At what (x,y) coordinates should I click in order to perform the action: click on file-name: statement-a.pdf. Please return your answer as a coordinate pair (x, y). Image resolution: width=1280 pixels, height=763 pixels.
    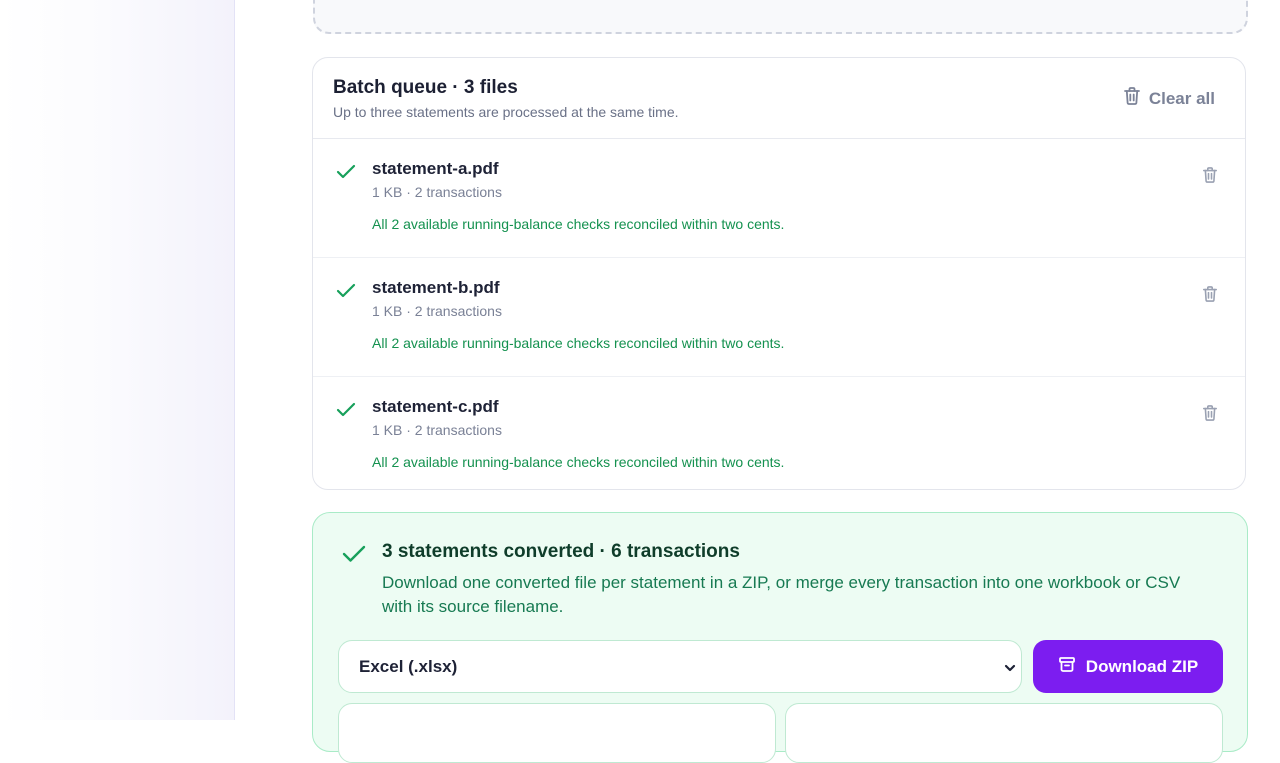
    Looking at the image, I should click on (435, 168).